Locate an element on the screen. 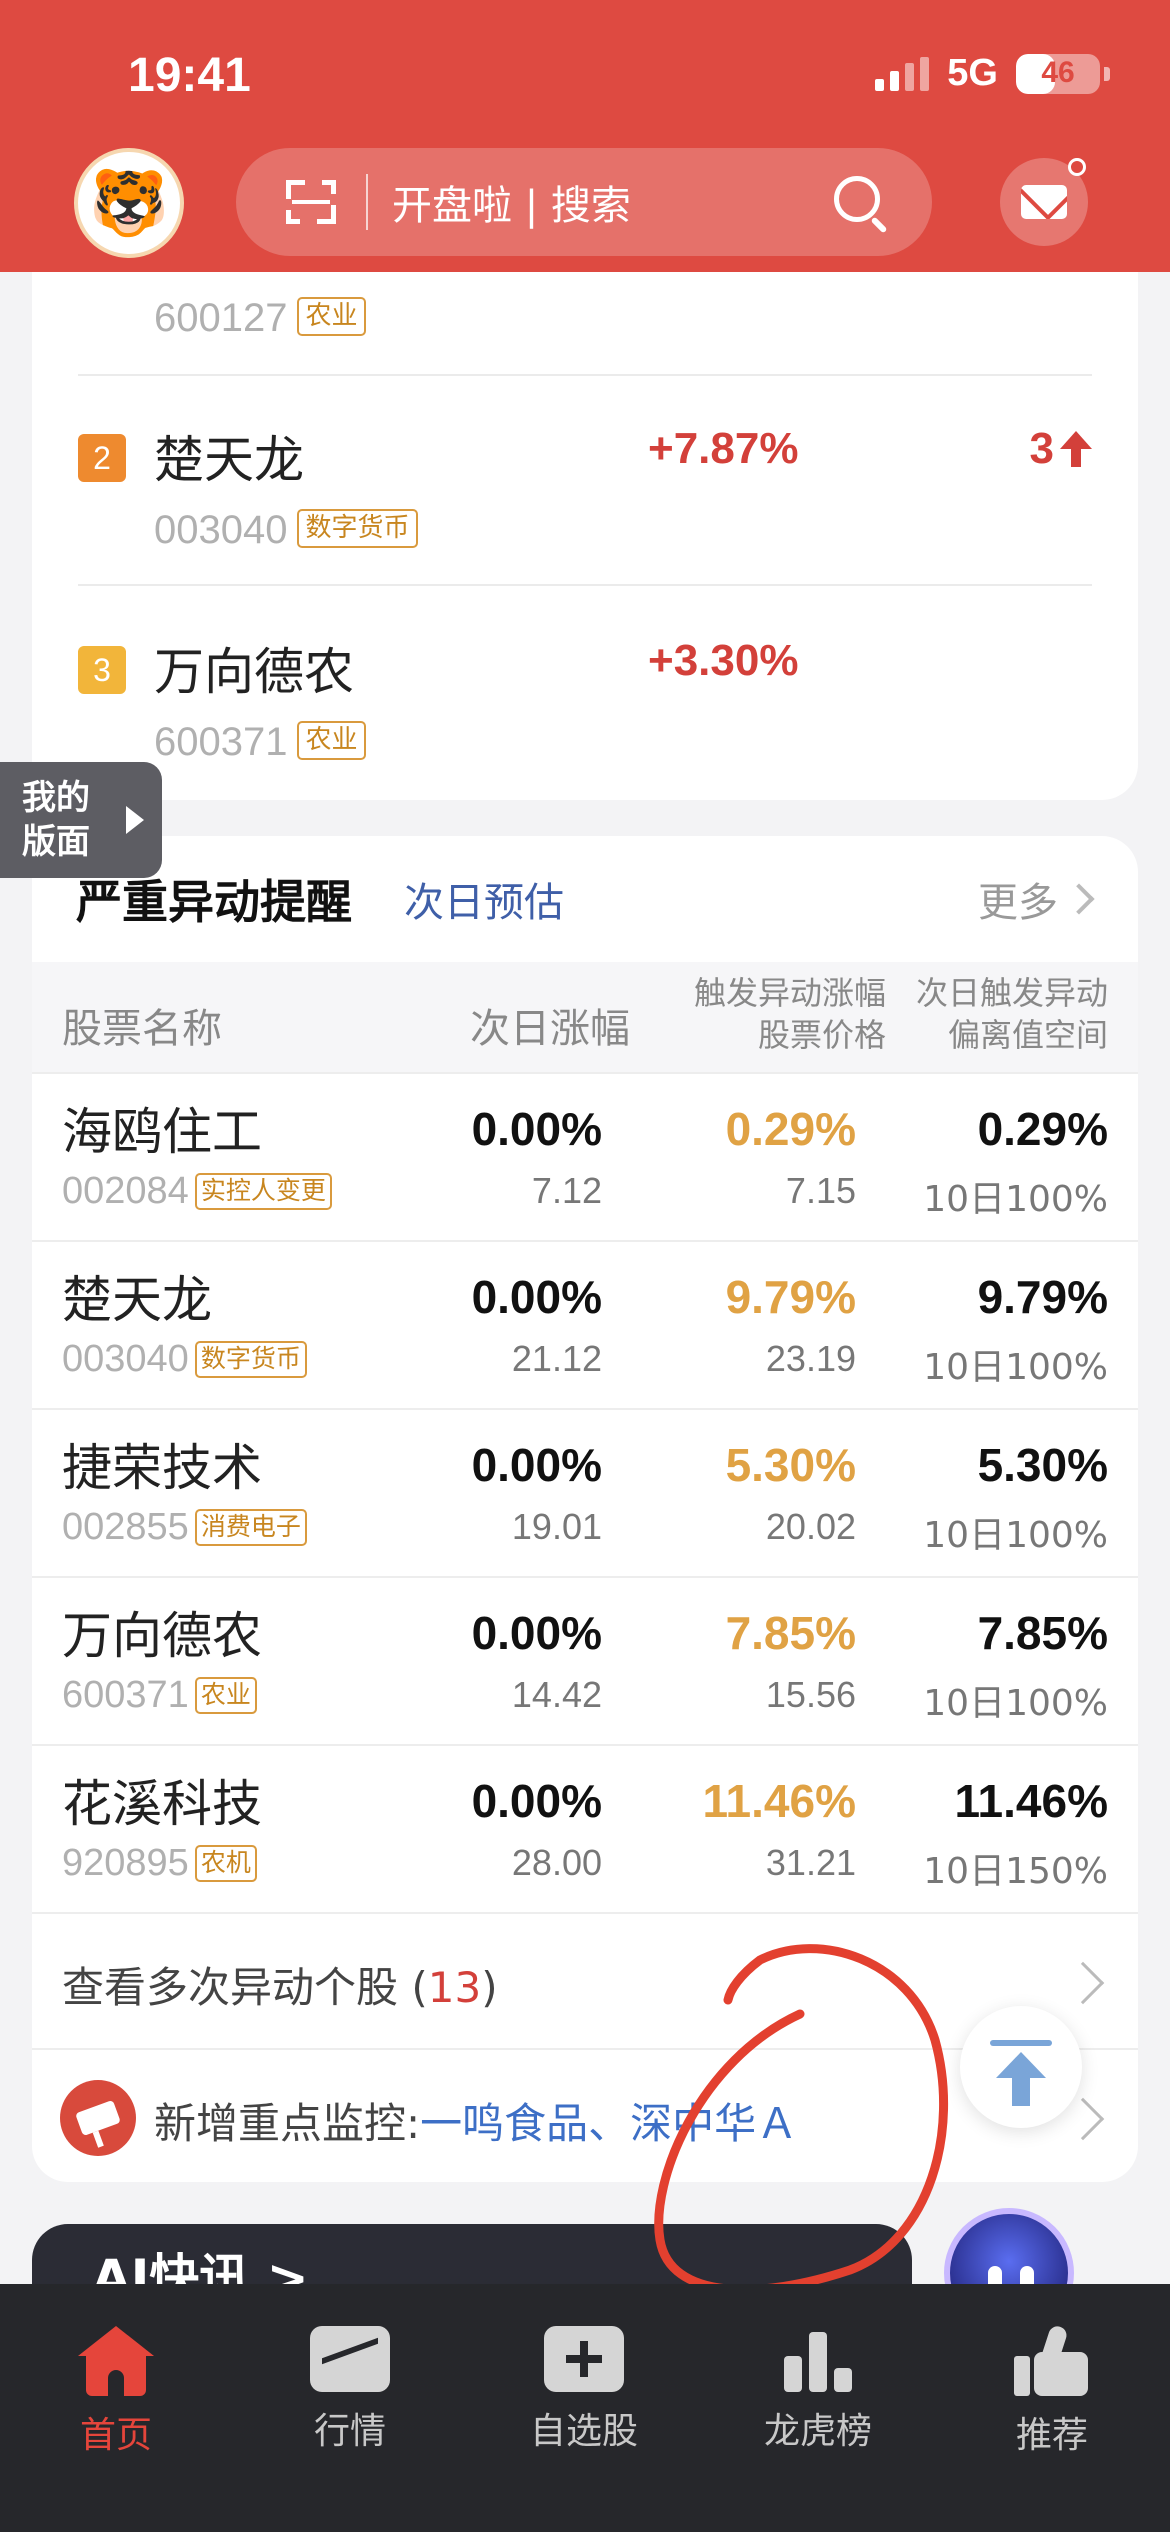  current-price: 7.12 is located at coordinates (566, 1190).